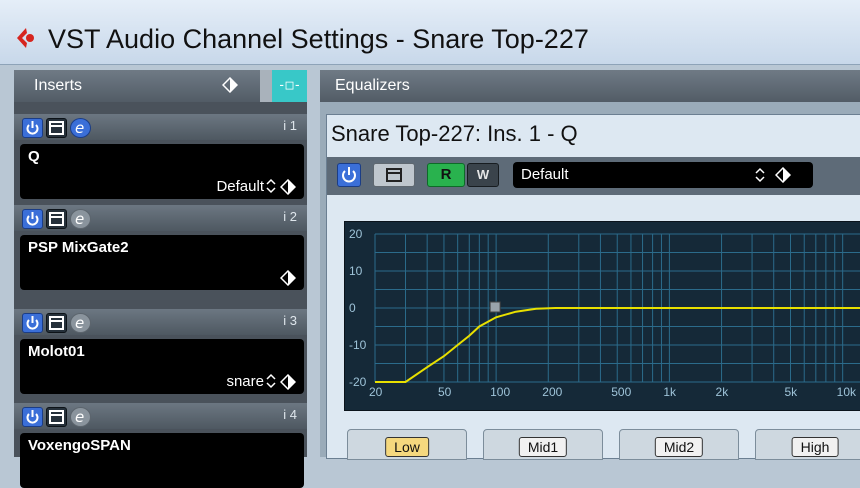 The height and width of the screenshot is (488, 860). Describe the element at coordinates (160, 86) in the screenshot. I see `inserts-header: Inserts -□-` at that location.